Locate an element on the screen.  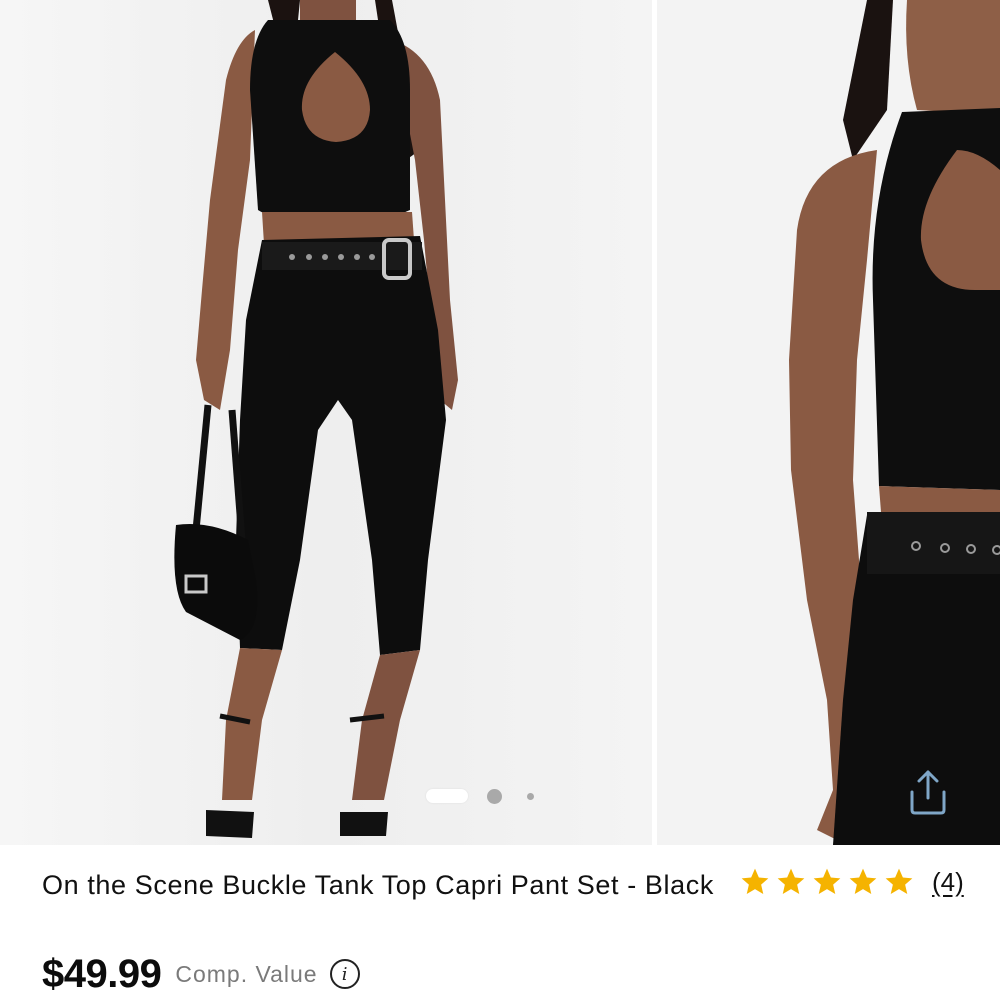
gallery-pagination is located at coordinates (491, 796).